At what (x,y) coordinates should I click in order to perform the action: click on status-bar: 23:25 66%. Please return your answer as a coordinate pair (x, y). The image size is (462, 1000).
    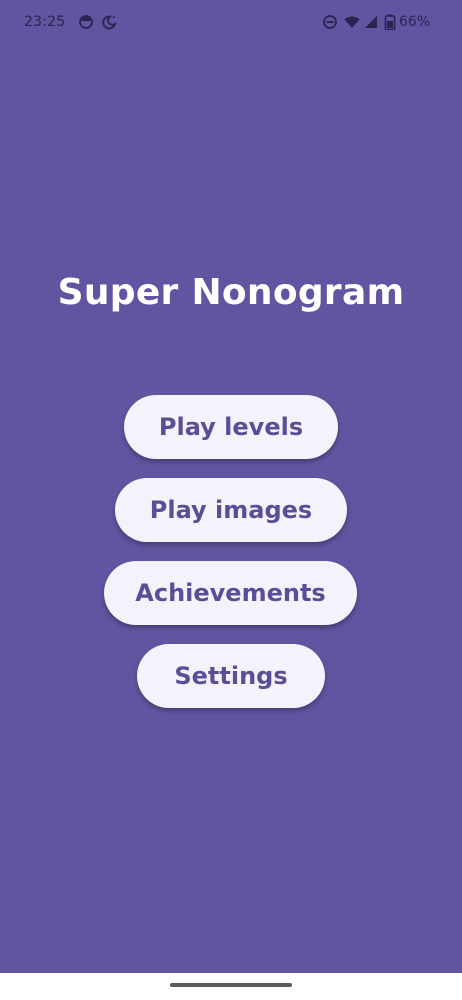
    Looking at the image, I should click on (231, 23).